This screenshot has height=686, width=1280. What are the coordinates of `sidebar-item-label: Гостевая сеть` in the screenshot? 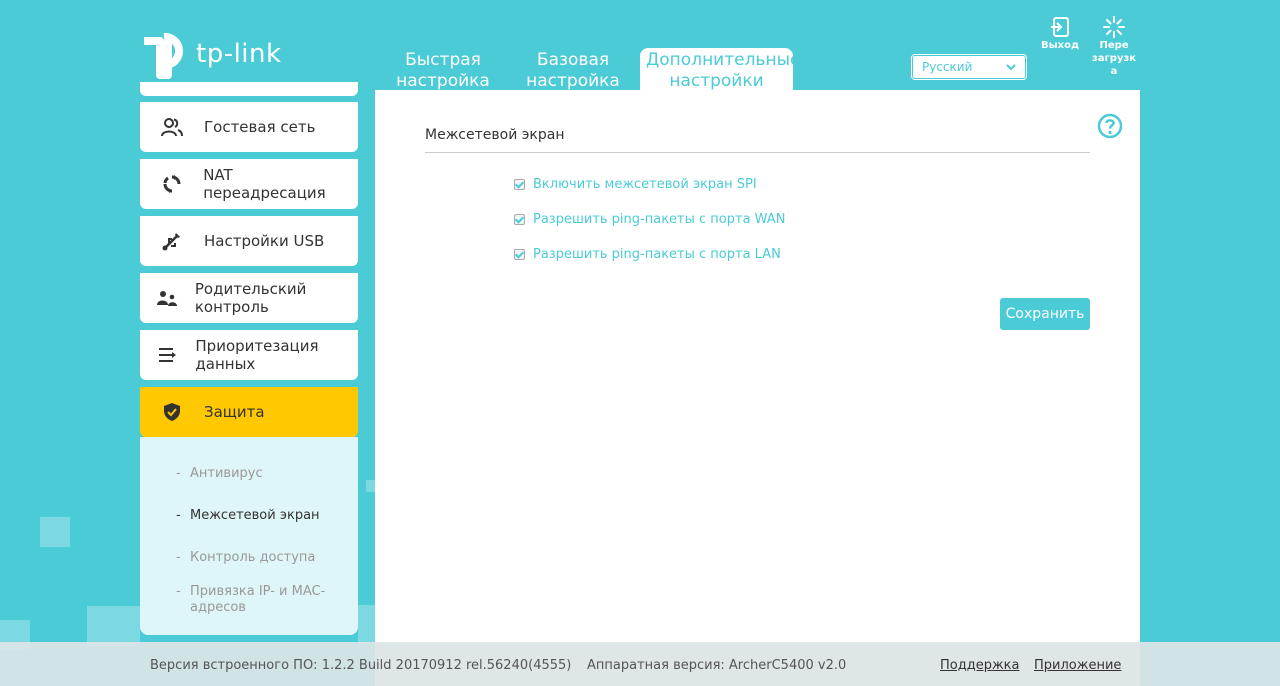 It's located at (260, 127).